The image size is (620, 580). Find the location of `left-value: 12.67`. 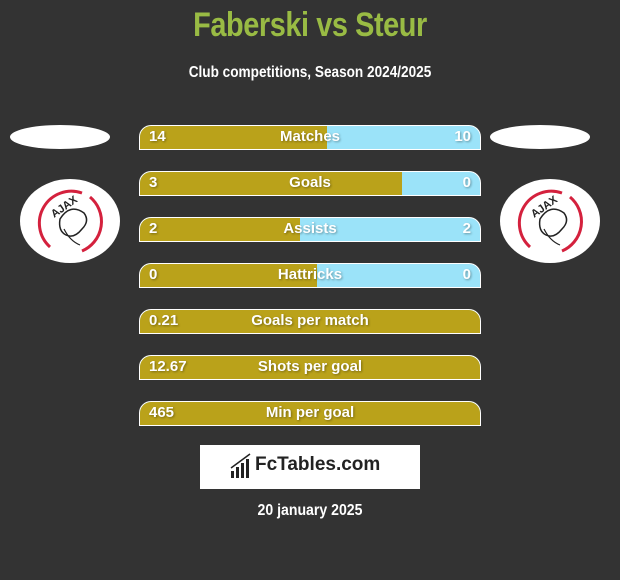

left-value: 12.67 is located at coordinates (168, 366).